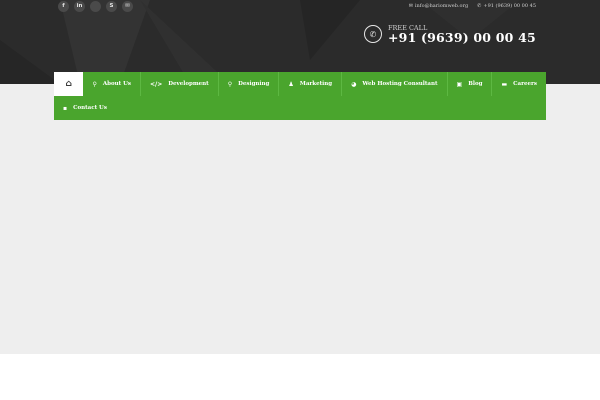 Image resolution: width=600 pixels, height=400 pixels. Describe the element at coordinates (63, 6) in the screenshot. I see `facebook-icon: f` at that location.